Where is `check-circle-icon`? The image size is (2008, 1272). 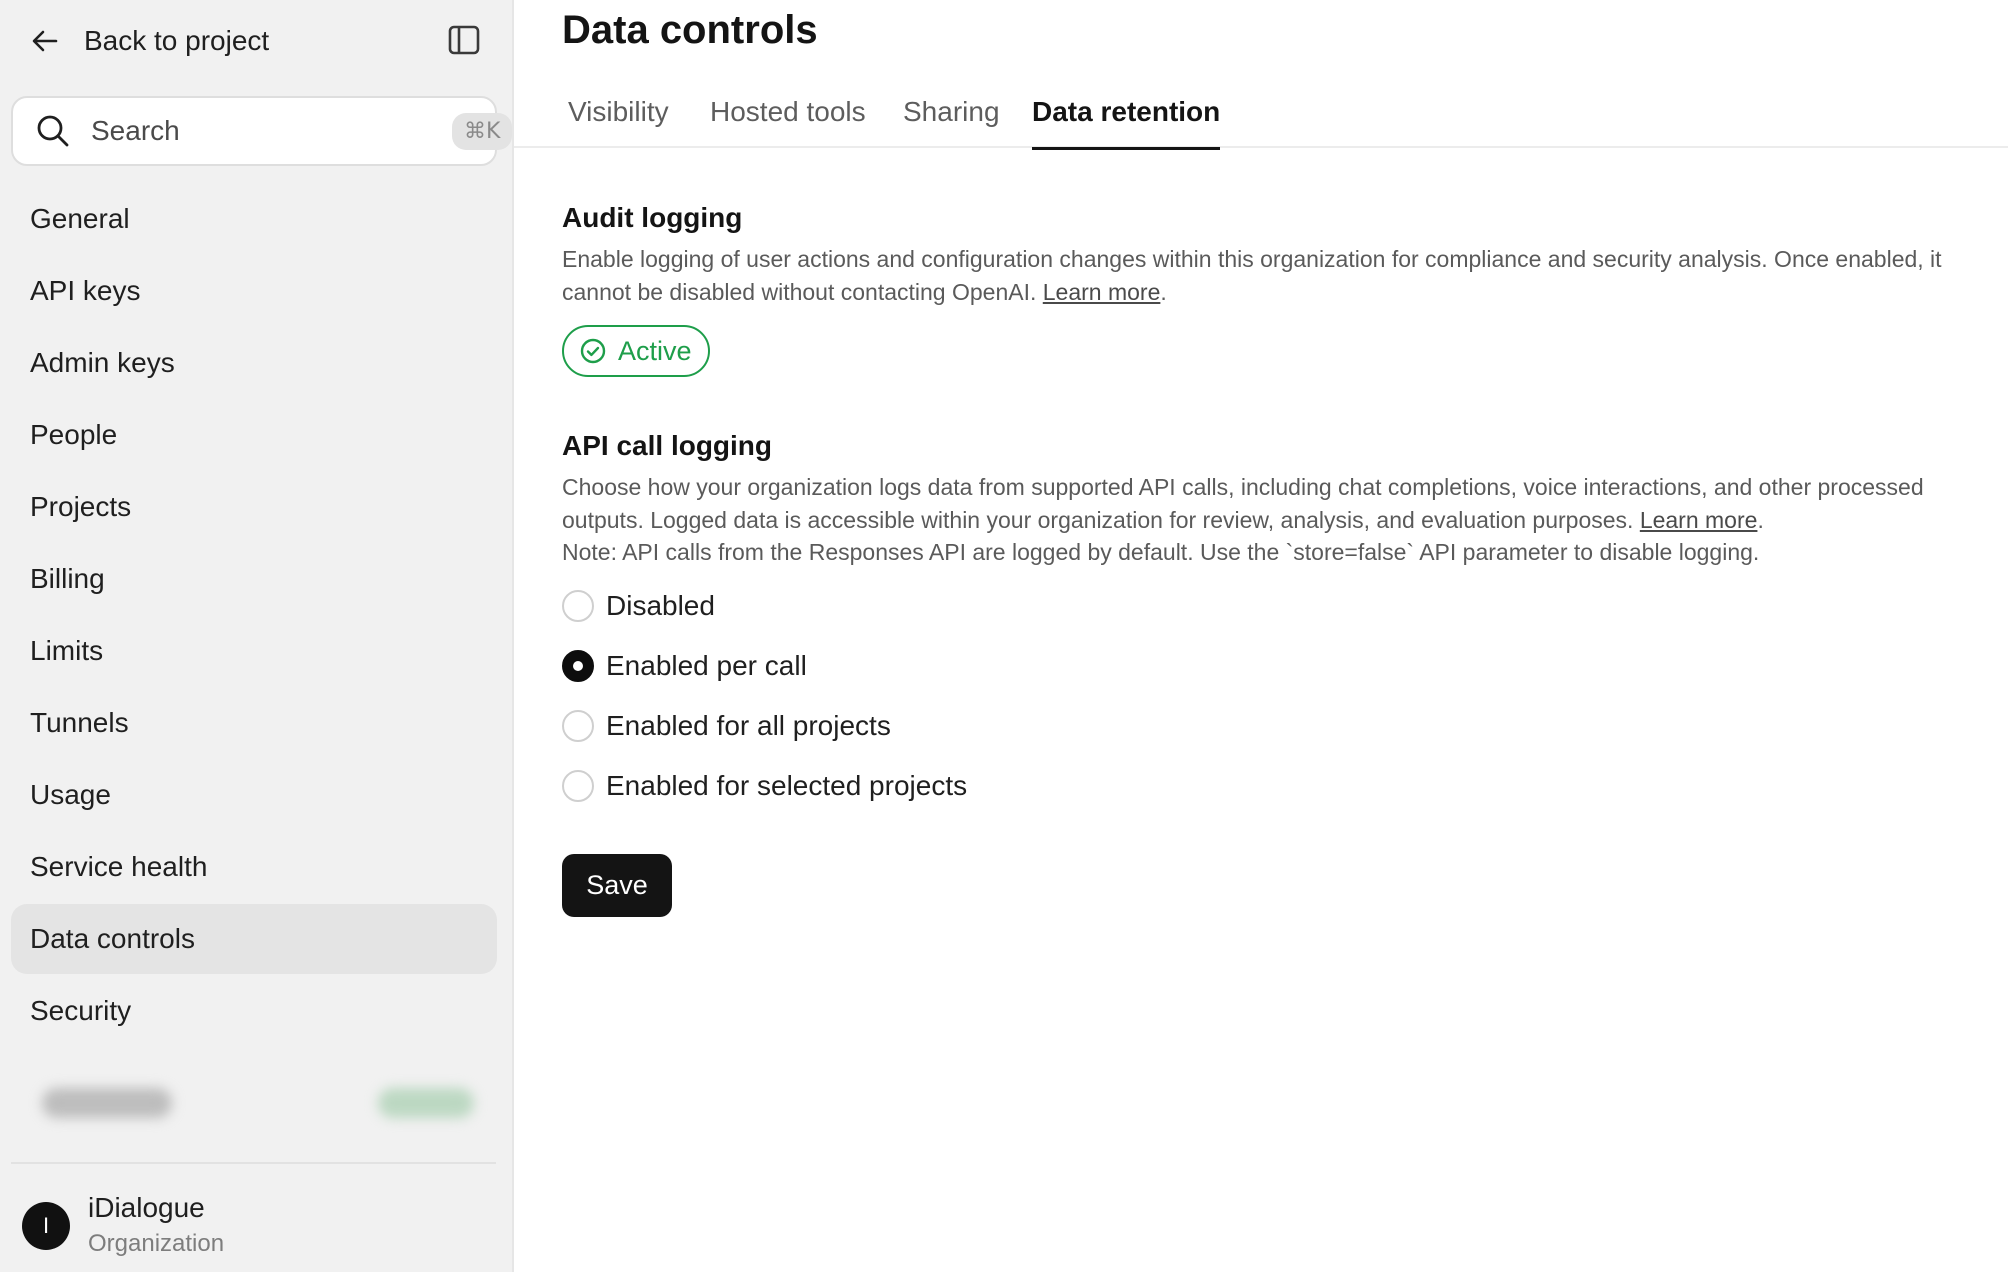
check-circle-icon is located at coordinates (593, 351).